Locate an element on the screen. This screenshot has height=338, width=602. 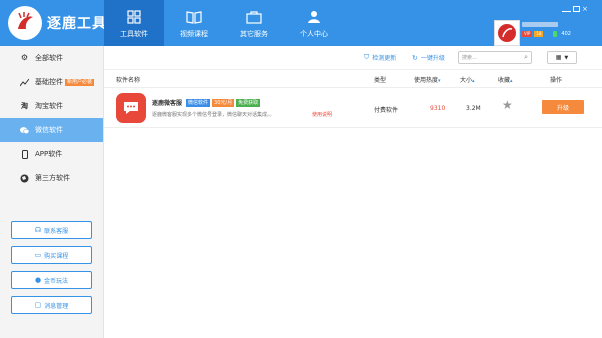
nav-tab-tools: 工具软件 is located at coordinates (134, 23).